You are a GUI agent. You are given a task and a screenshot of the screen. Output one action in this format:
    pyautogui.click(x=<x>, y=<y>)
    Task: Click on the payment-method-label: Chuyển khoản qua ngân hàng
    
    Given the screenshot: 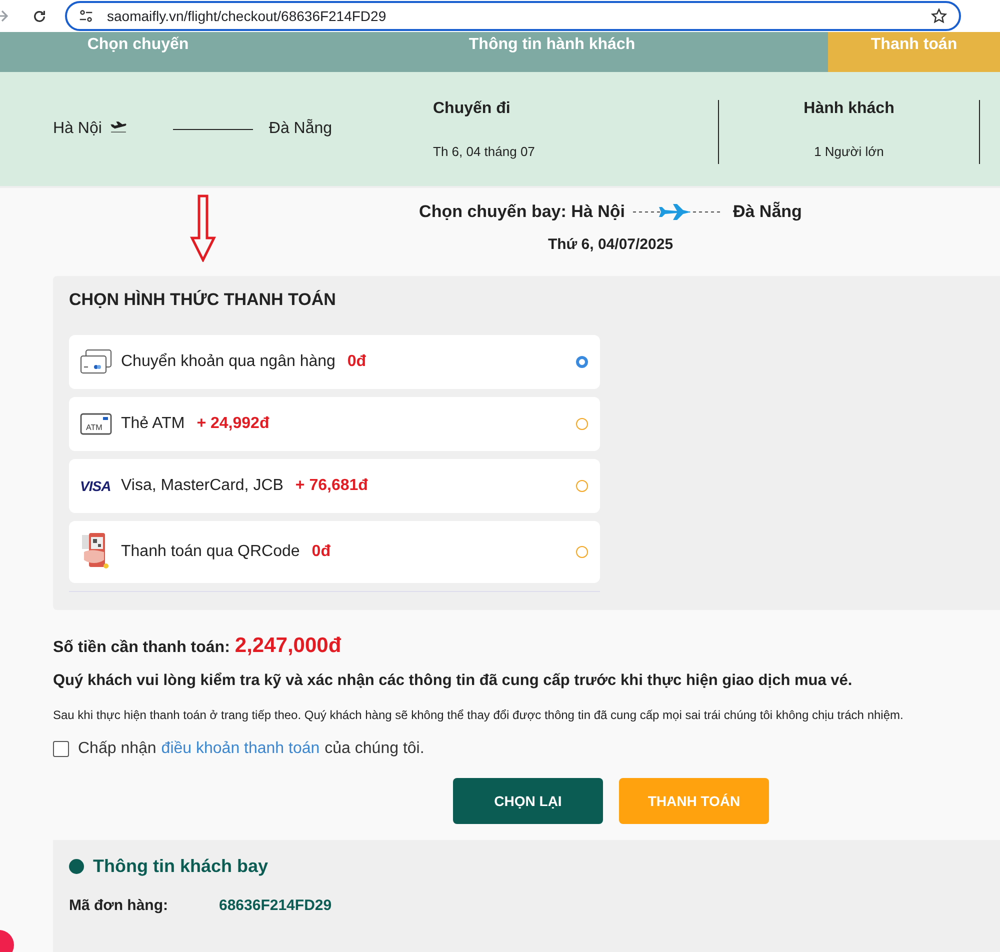 What is the action you would take?
    pyautogui.click(x=228, y=362)
    